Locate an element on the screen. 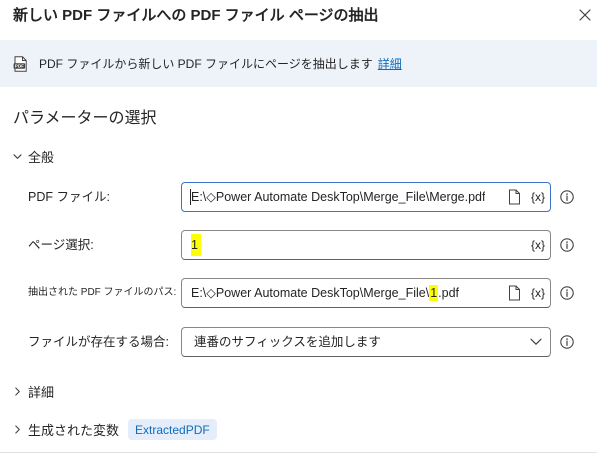 Image resolution: width=597 pixels, height=462 pixels. info-banner: PDF PDF ファイルから新しい PDF ファイルにページを抽出します 詳細 is located at coordinates (298, 63).